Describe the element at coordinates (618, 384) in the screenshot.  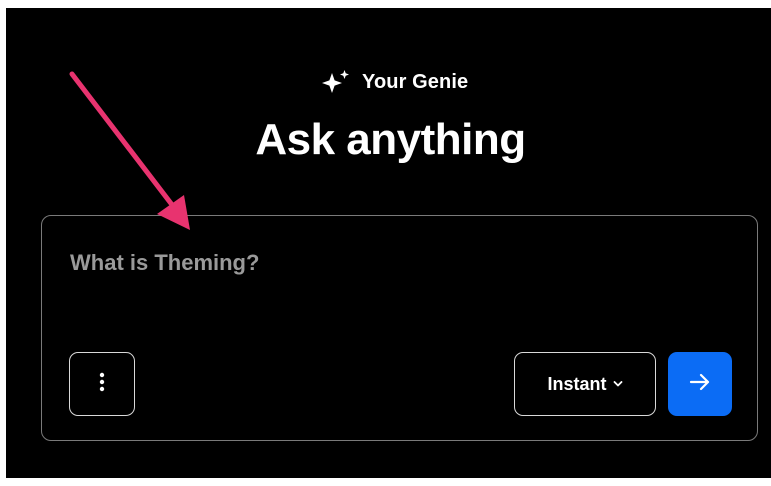
I see `chevron-down-icon` at that location.